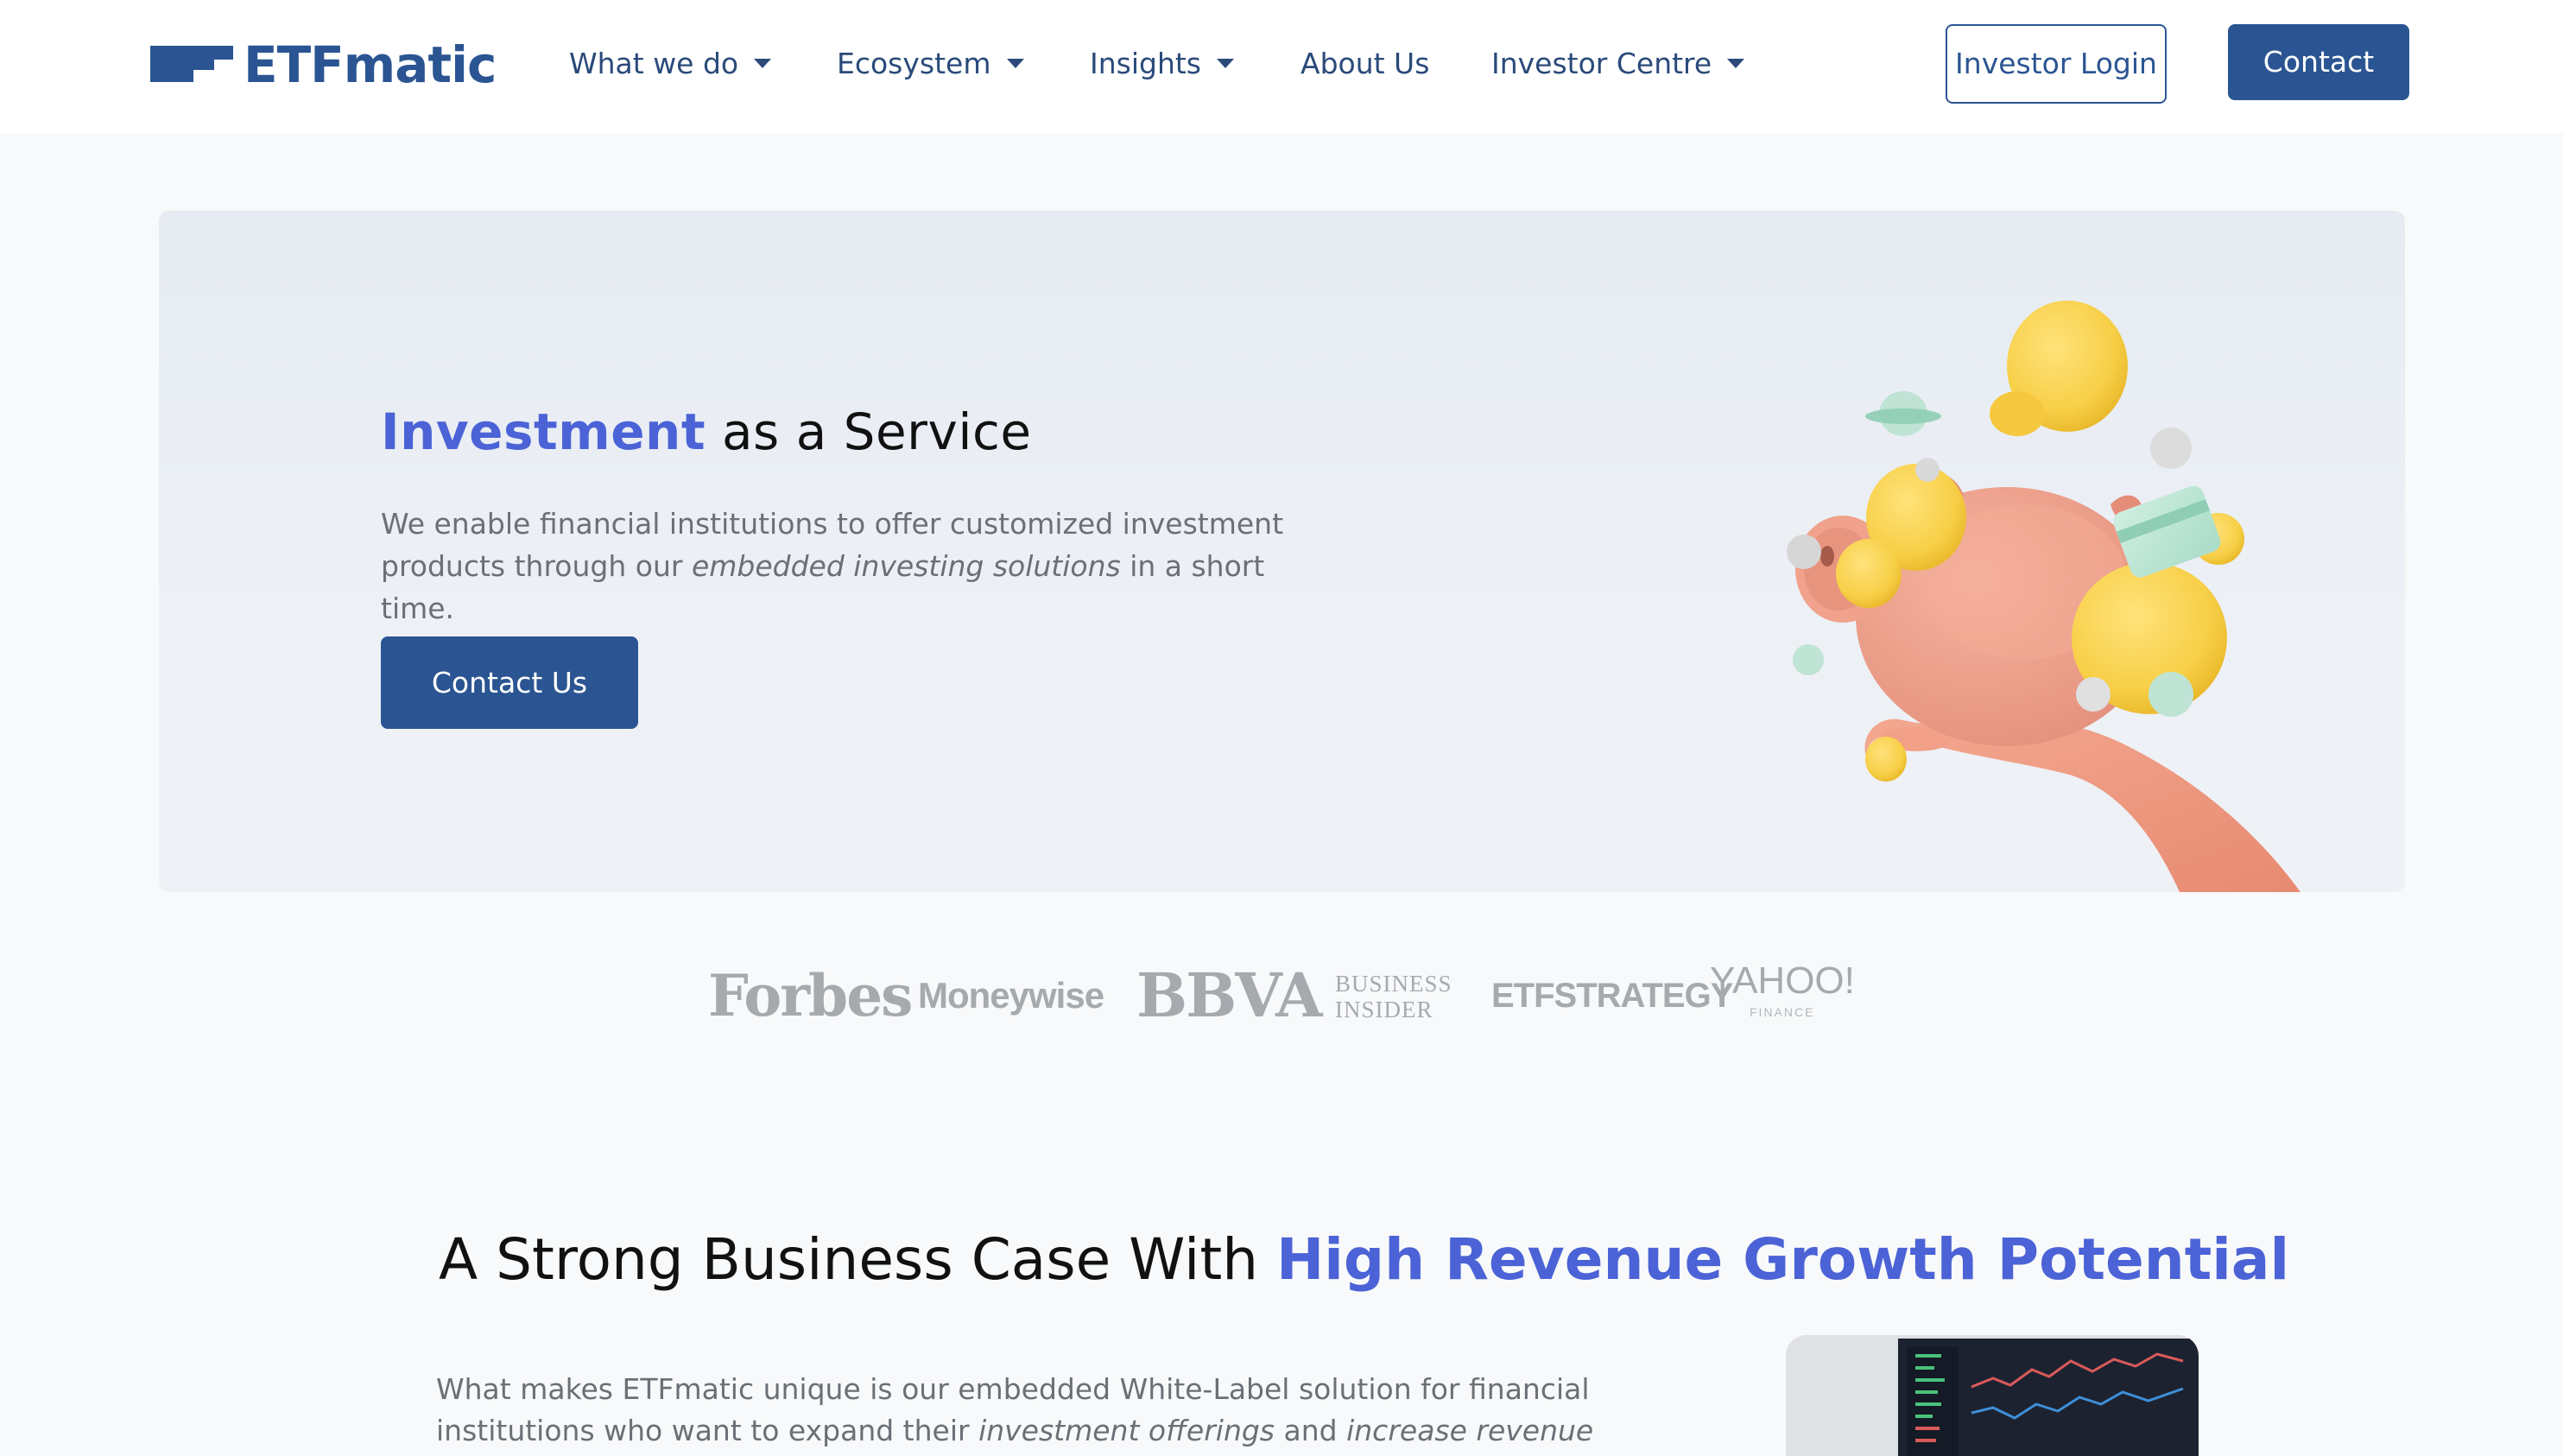 The width and height of the screenshot is (2563, 1456). Describe the element at coordinates (1783, 1259) in the screenshot. I see `business-case-title-accent: High Revenue Growth Potential` at that location.